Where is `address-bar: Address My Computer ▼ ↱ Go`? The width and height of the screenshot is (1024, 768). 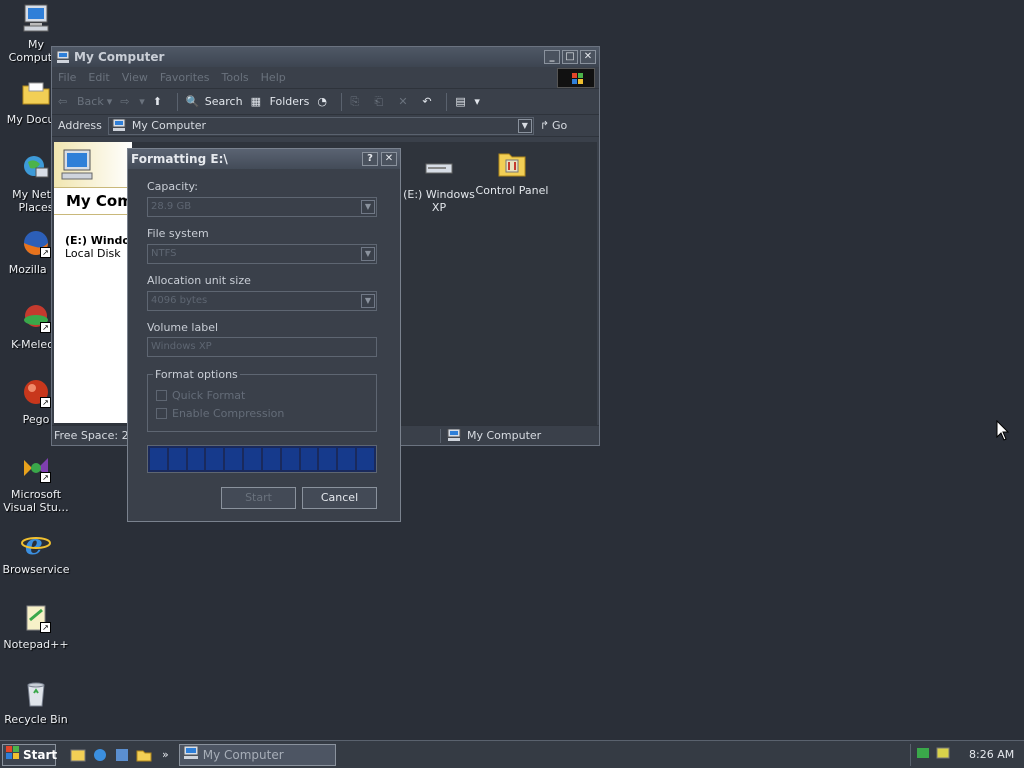
address-bar: Address My Computer ▼ ↱ Go is located at coordinates (325, 126).